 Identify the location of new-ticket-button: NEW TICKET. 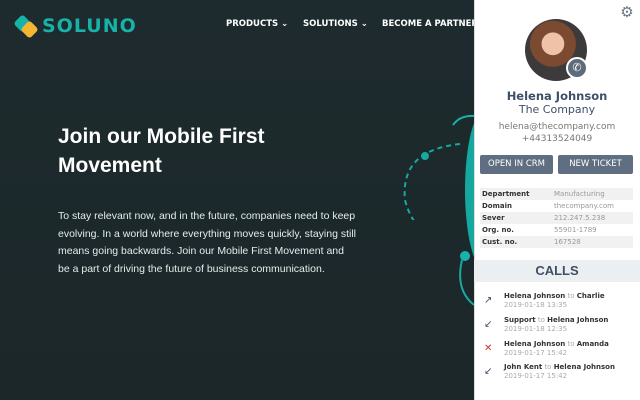
(595, 164).